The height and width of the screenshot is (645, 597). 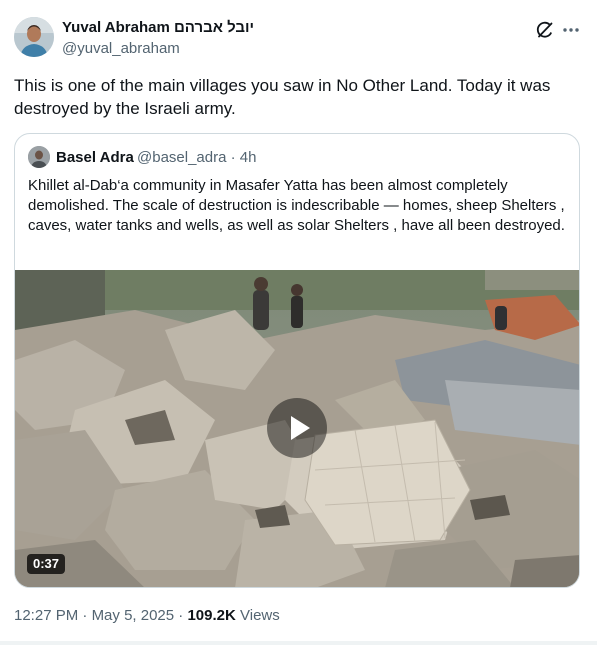 I want to click on views-count: 109.2K, so click(x=211, y=615).